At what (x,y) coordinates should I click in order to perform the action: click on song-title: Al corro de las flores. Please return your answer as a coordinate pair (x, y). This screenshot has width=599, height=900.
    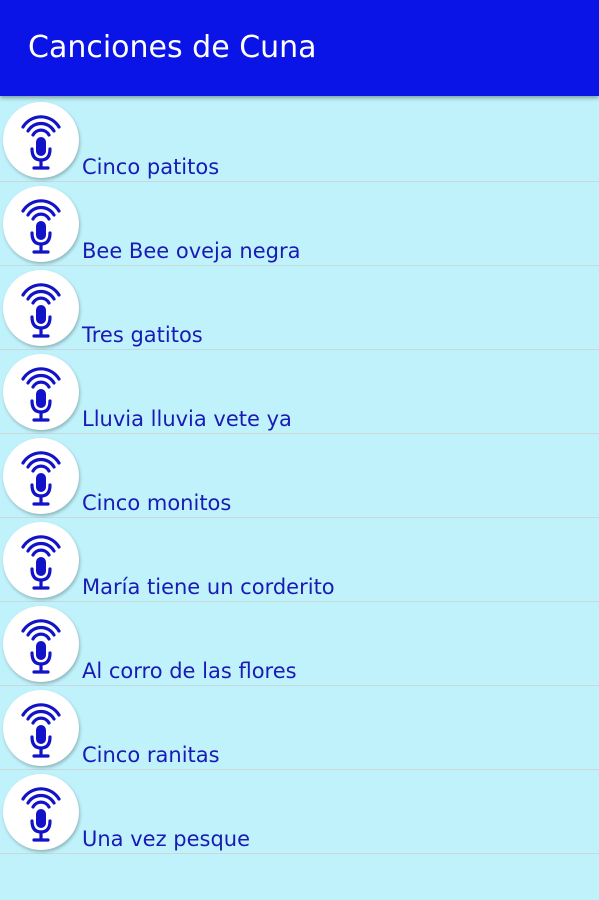
    Looking at the image, I should click on (189, 671).